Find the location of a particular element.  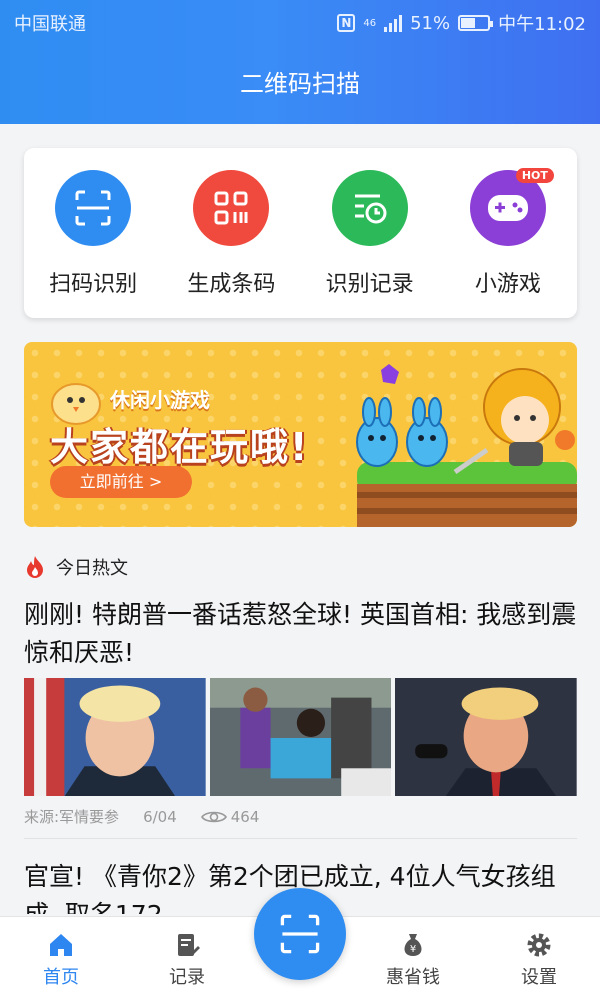

shortcut-scan: 扫码识别 is located at coordinates (93, 233).